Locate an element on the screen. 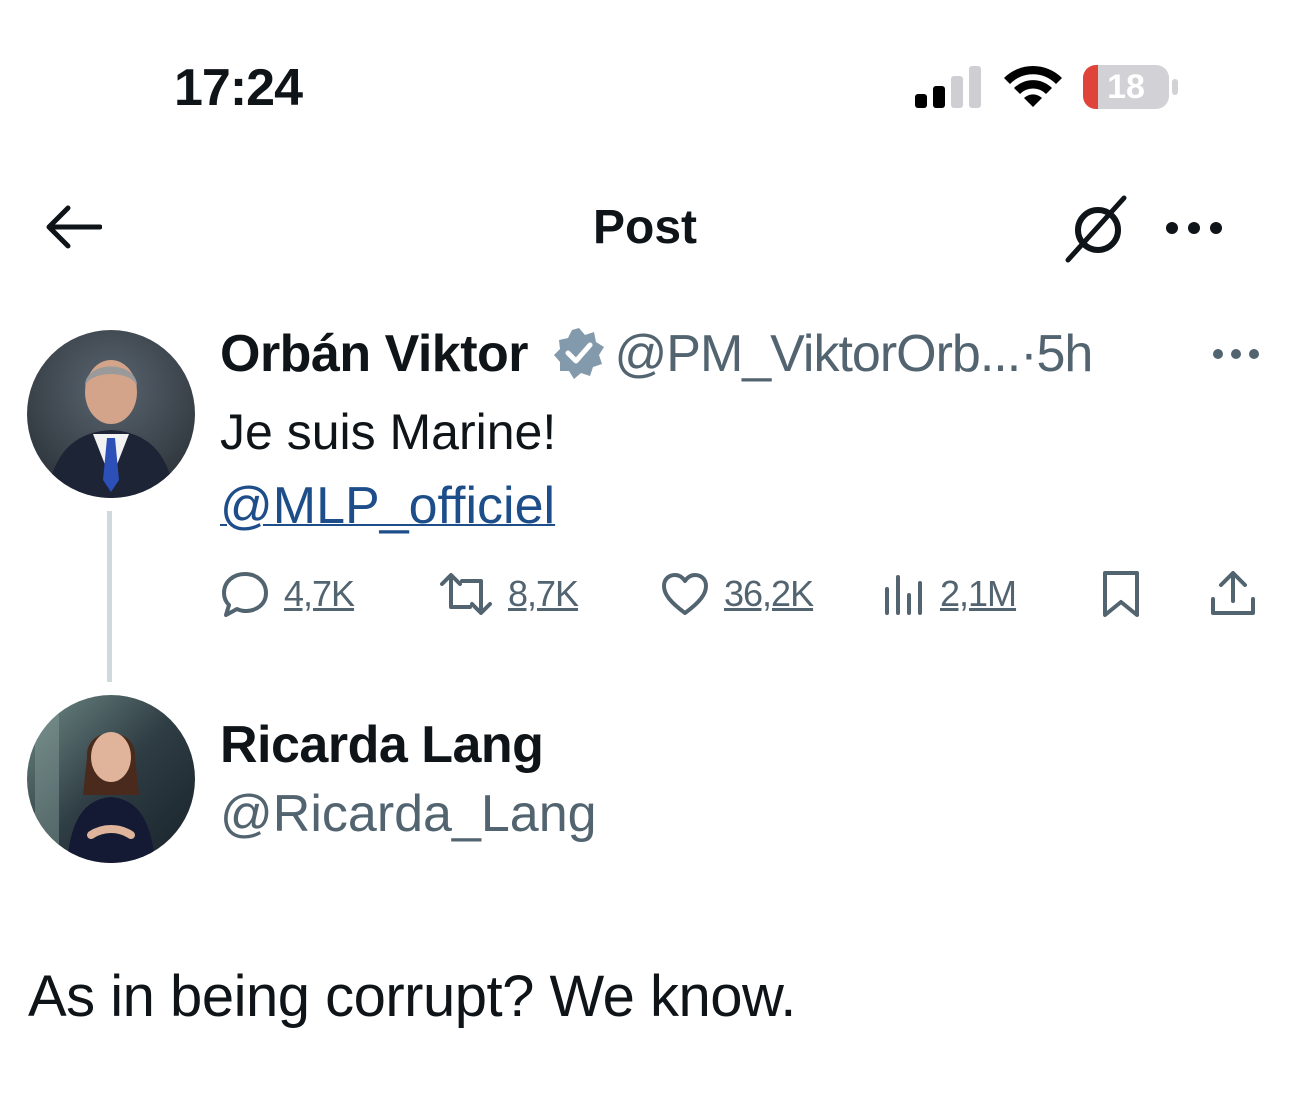 The height and width of the screenshot is (1112, 1290). status-time: 17:24 is located at coordinates (238, 88).